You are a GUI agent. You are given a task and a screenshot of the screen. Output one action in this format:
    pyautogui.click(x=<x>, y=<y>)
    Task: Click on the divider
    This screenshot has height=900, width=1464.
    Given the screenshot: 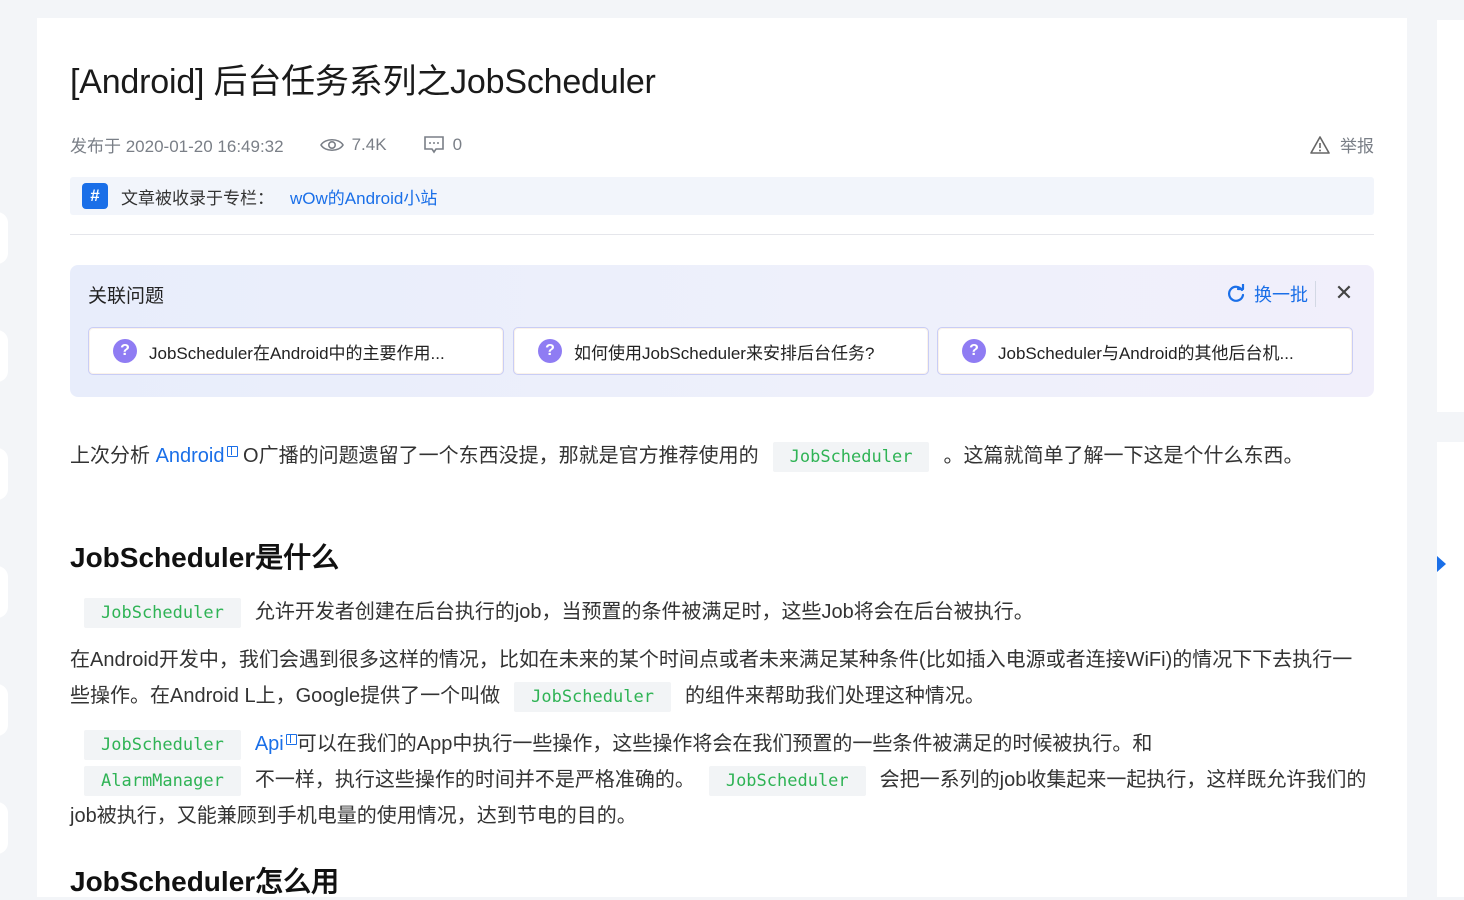 What is the action you would take?
    pyautogui.click(x=722, y=234)
    